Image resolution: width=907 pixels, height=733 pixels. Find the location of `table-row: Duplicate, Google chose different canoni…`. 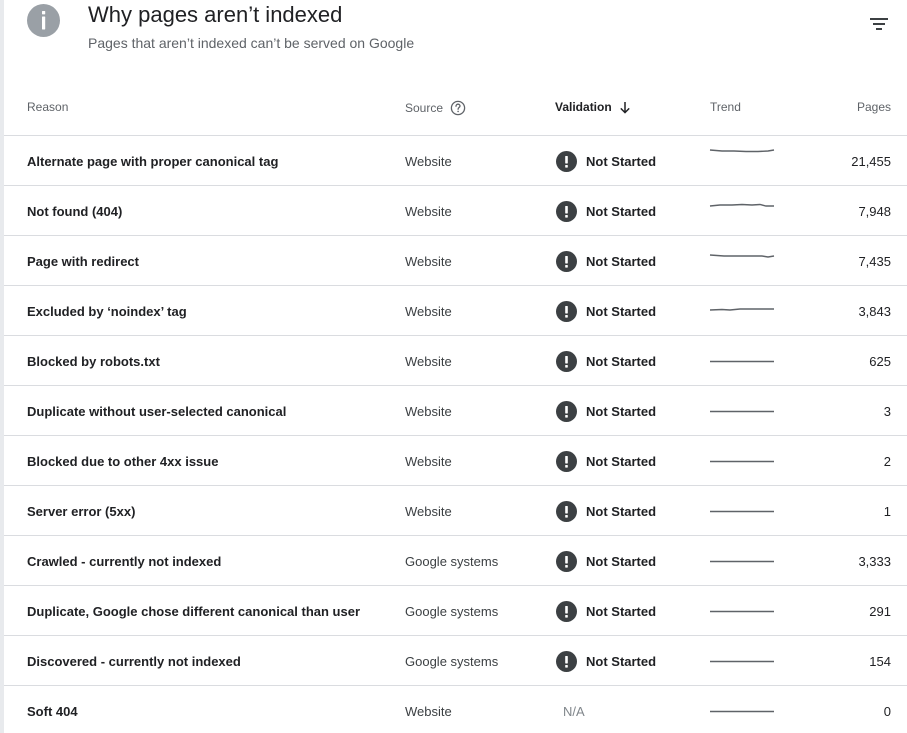

table-row: Duplicate, Google chose different canoni… is located at coordinates (455, 611).